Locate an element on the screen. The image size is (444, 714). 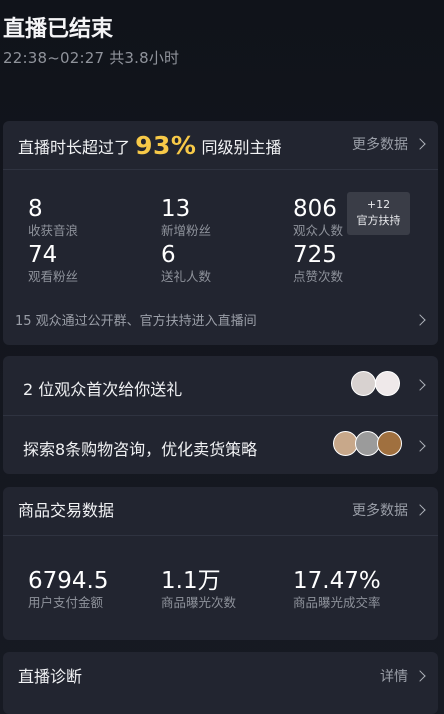
more-data-button: 更多数据 is located at coordinates (389, 145).